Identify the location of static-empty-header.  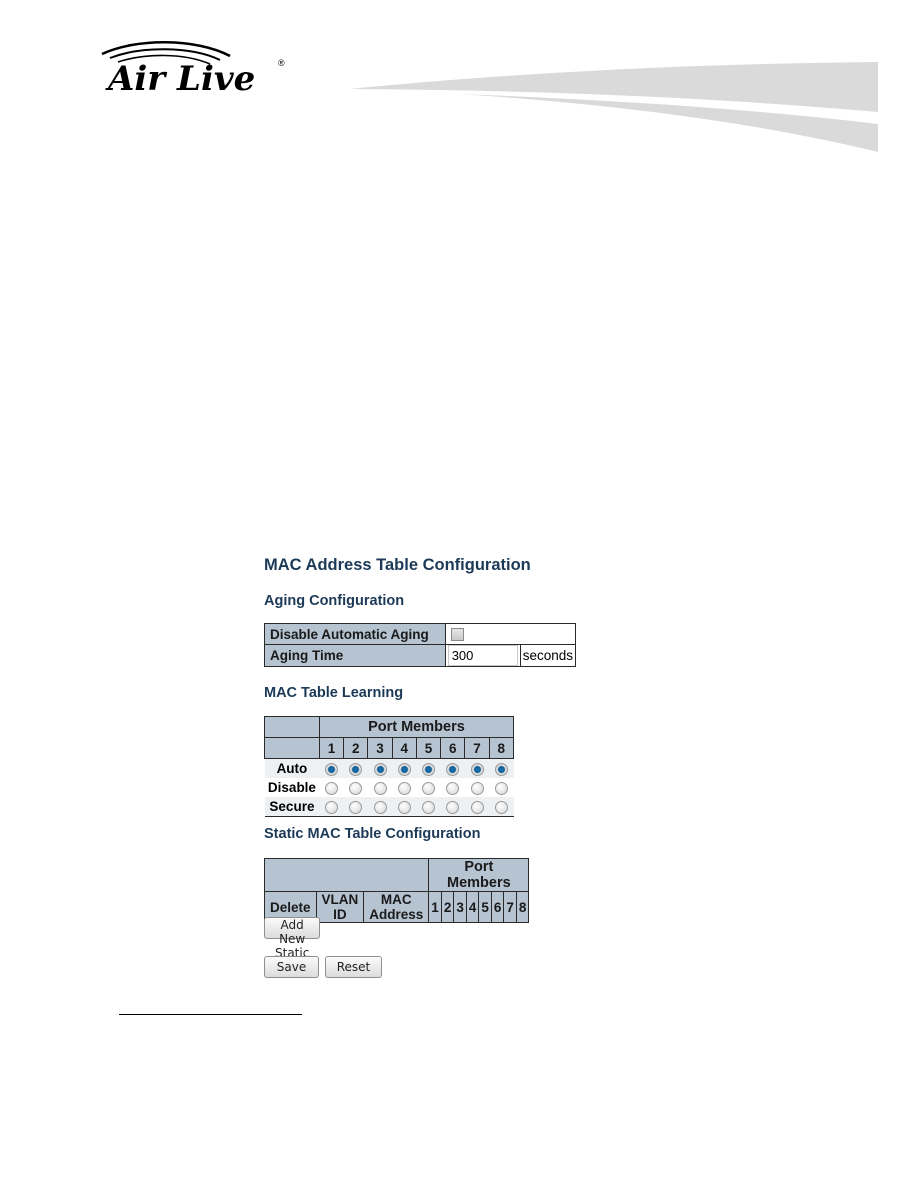
(346, 875).